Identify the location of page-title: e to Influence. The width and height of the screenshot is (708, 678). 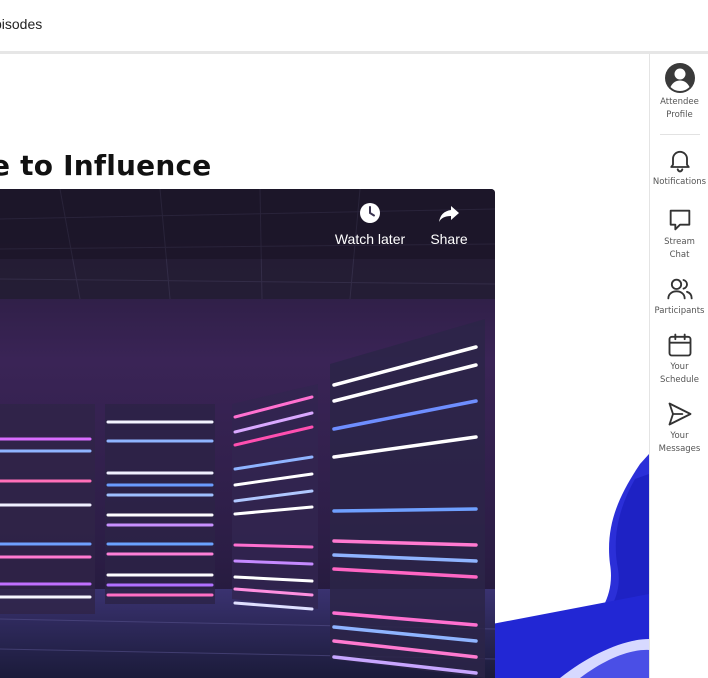
(106, 165).